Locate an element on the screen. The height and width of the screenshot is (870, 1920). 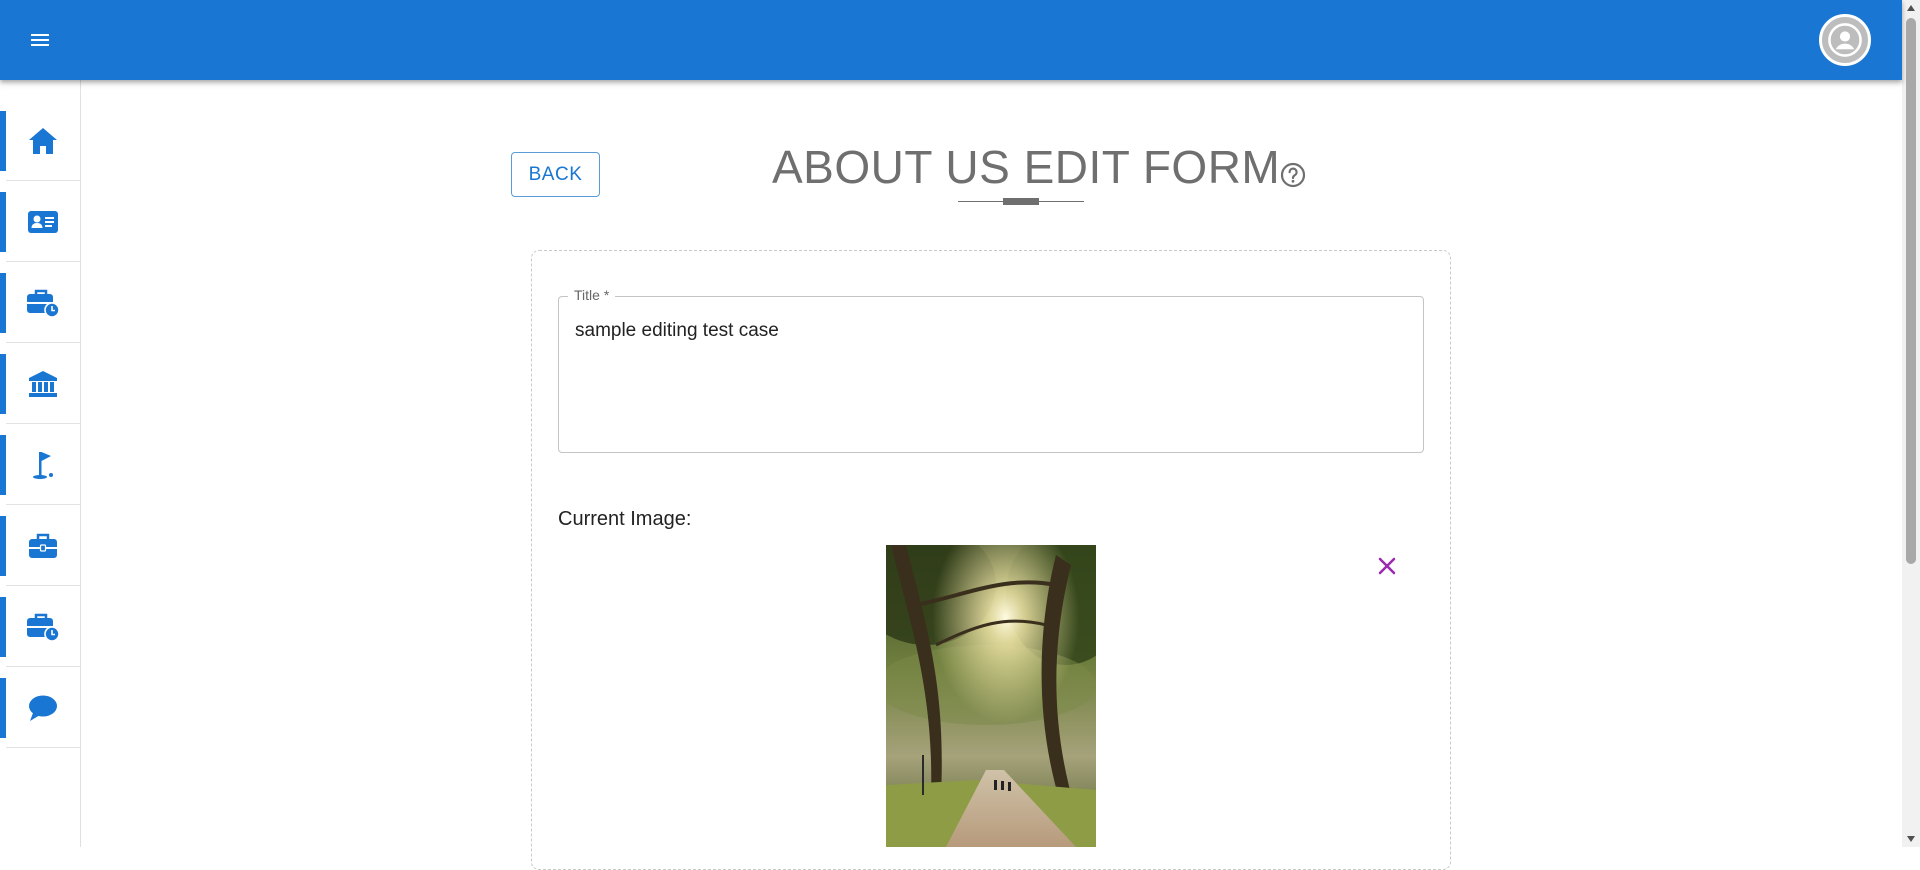
hamburger-menu-icon is located at coordinates (40, 40).